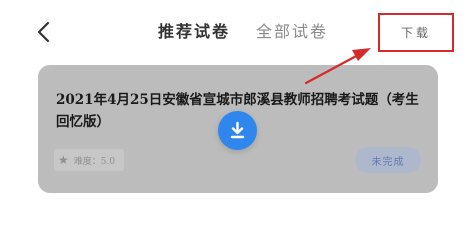 Image resolution: width=474 pixels, height=240 pixels. Describe the element at coordinates (63, 160) in the screenshot. I see `star-icon: ★` at that location.